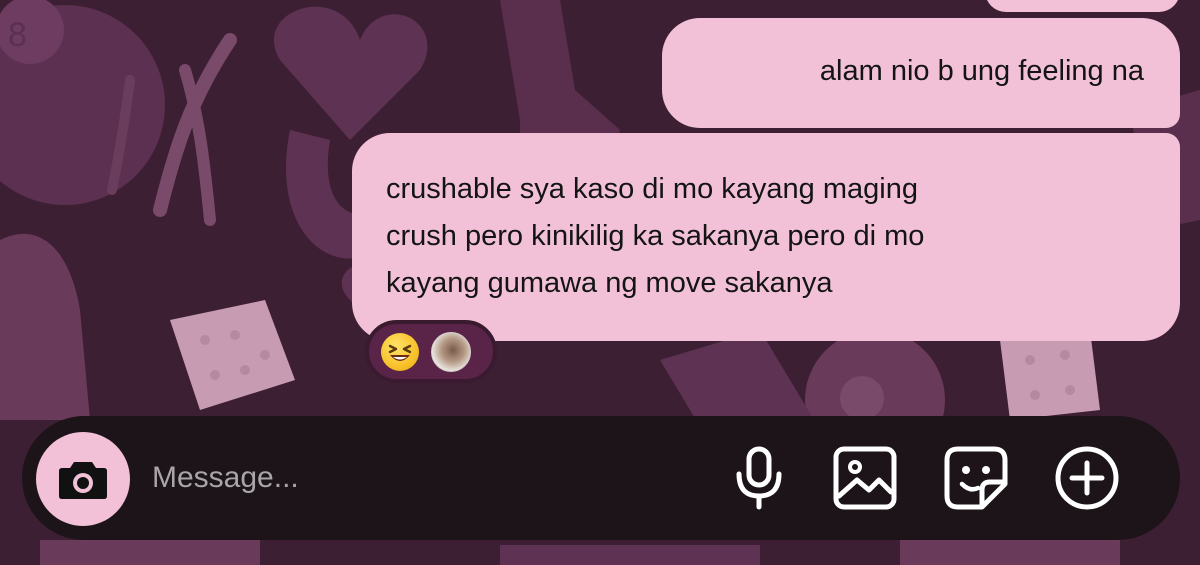  Describe the element at coordinates (451, 351) in the screenshot. I see `reactor-avatar` at that location.